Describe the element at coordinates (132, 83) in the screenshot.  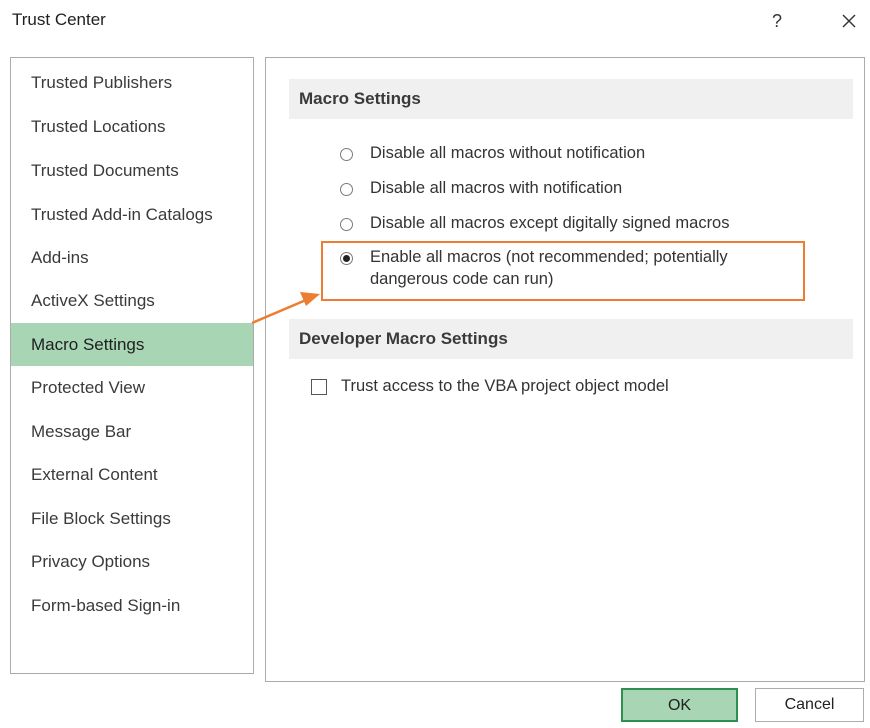
I see `sidebar-item-trusted-publishers: Trusted Publishers` at that location.